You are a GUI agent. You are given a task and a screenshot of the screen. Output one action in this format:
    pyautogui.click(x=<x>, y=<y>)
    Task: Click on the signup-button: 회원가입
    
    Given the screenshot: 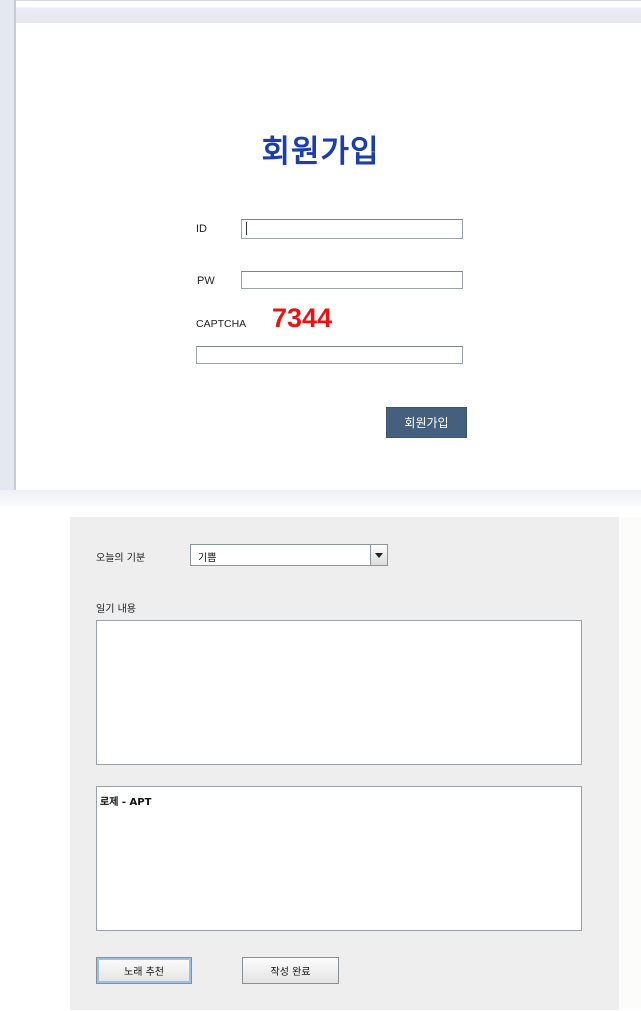 What is the action you would take?
    pyautogui.click(x=426, y=422)
    